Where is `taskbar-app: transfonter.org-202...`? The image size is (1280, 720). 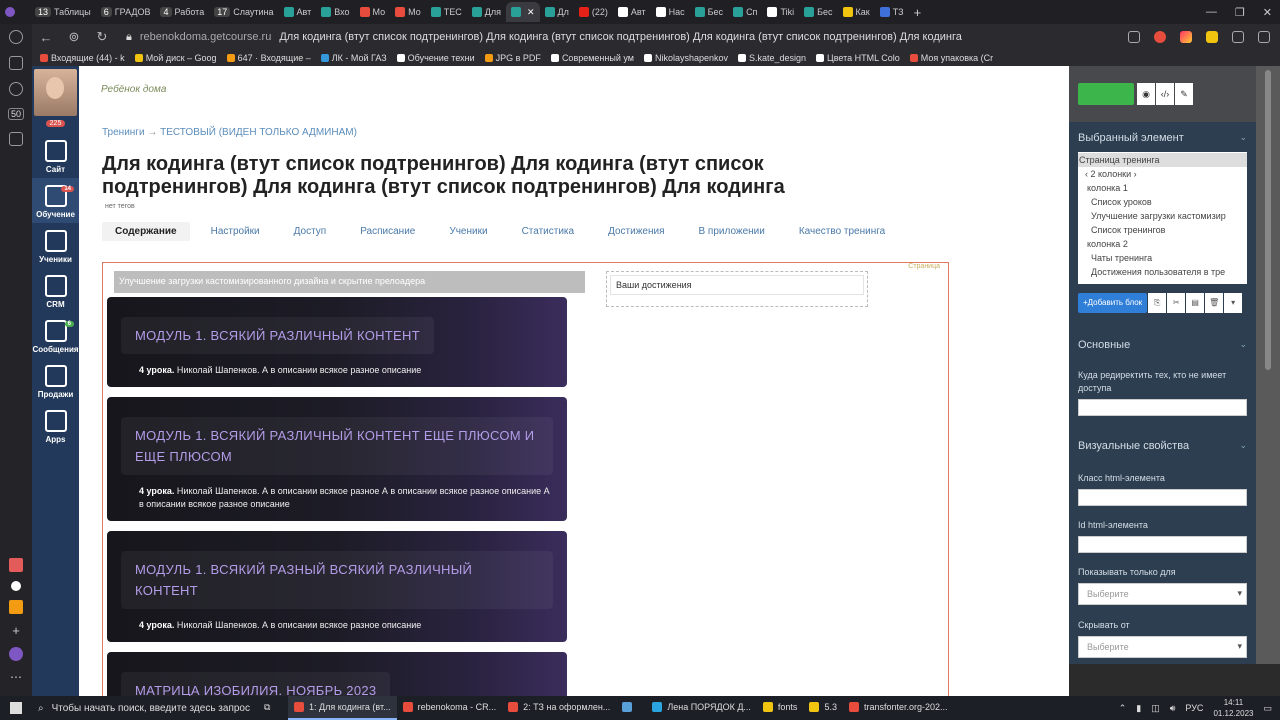
taskbar-app: transfonter.org-202... is located at coordinates (898, 708).